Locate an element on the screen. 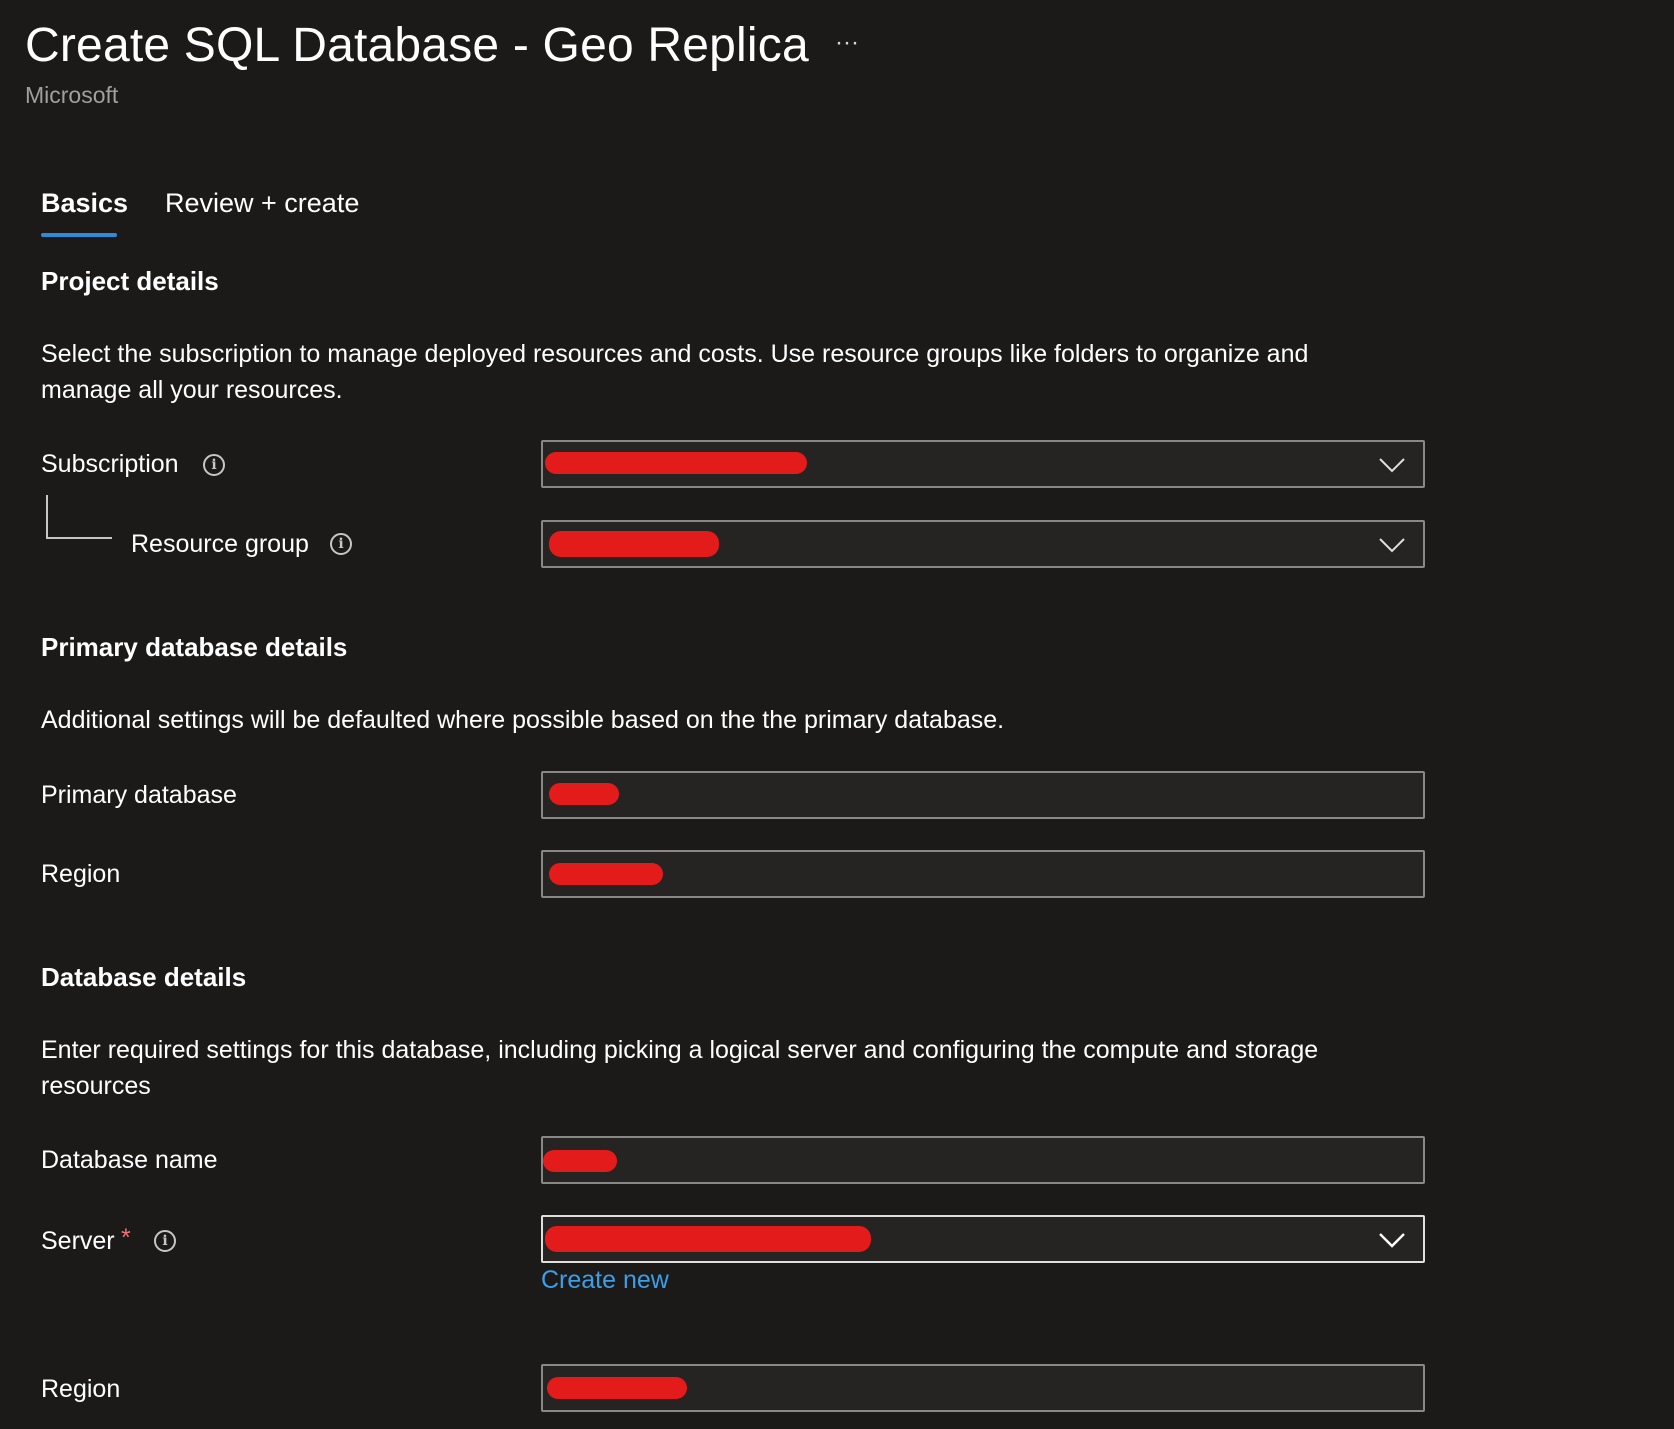 Image resolution: width=1674 pixels, height=1429 pixels. primary-database-label: Primary database is located at coordinates (139, 795).